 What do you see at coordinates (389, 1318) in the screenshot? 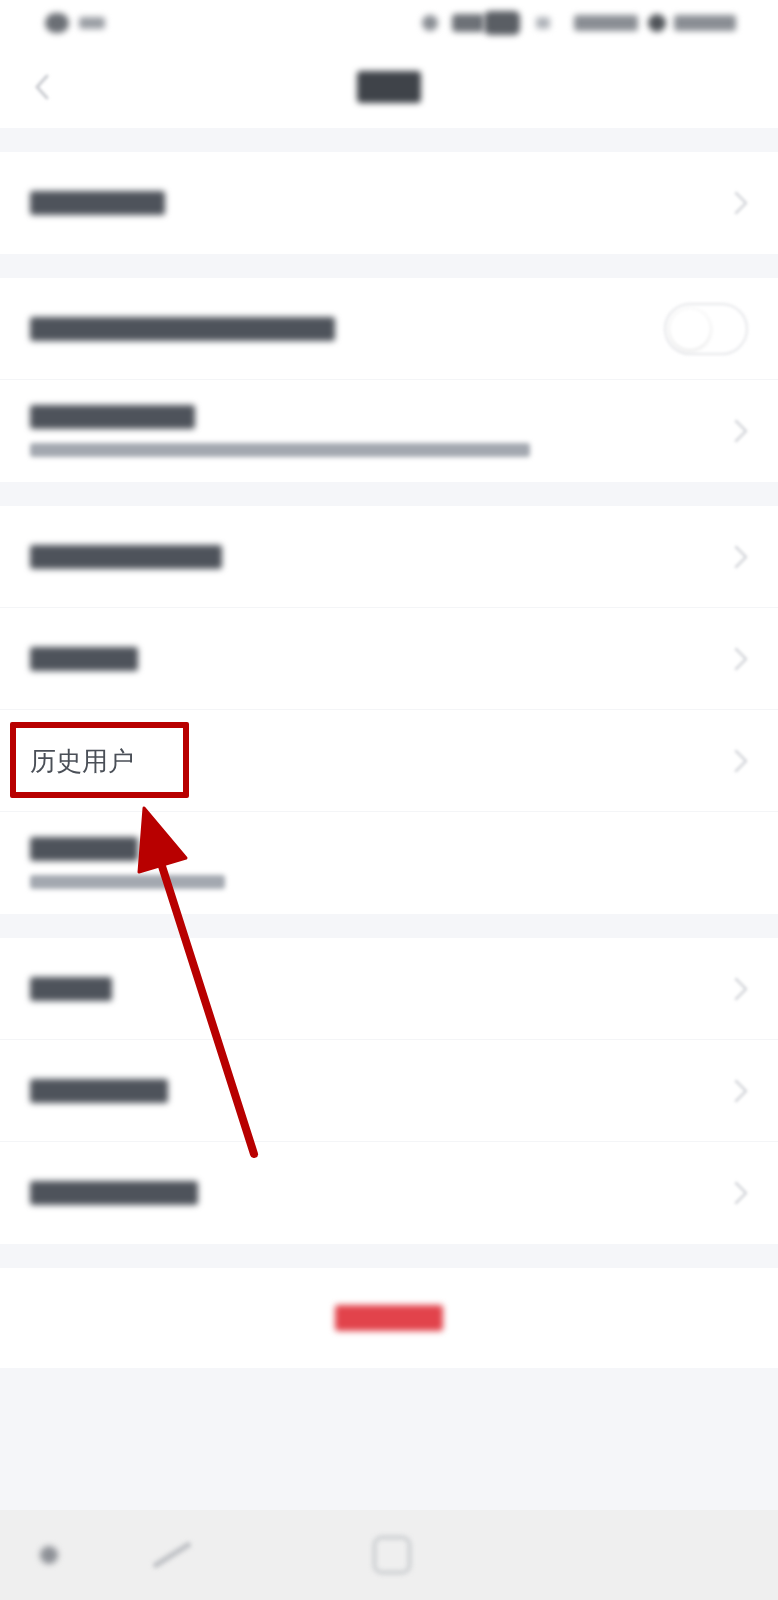
I see `logout-button` at bounding box center [389, 1318].